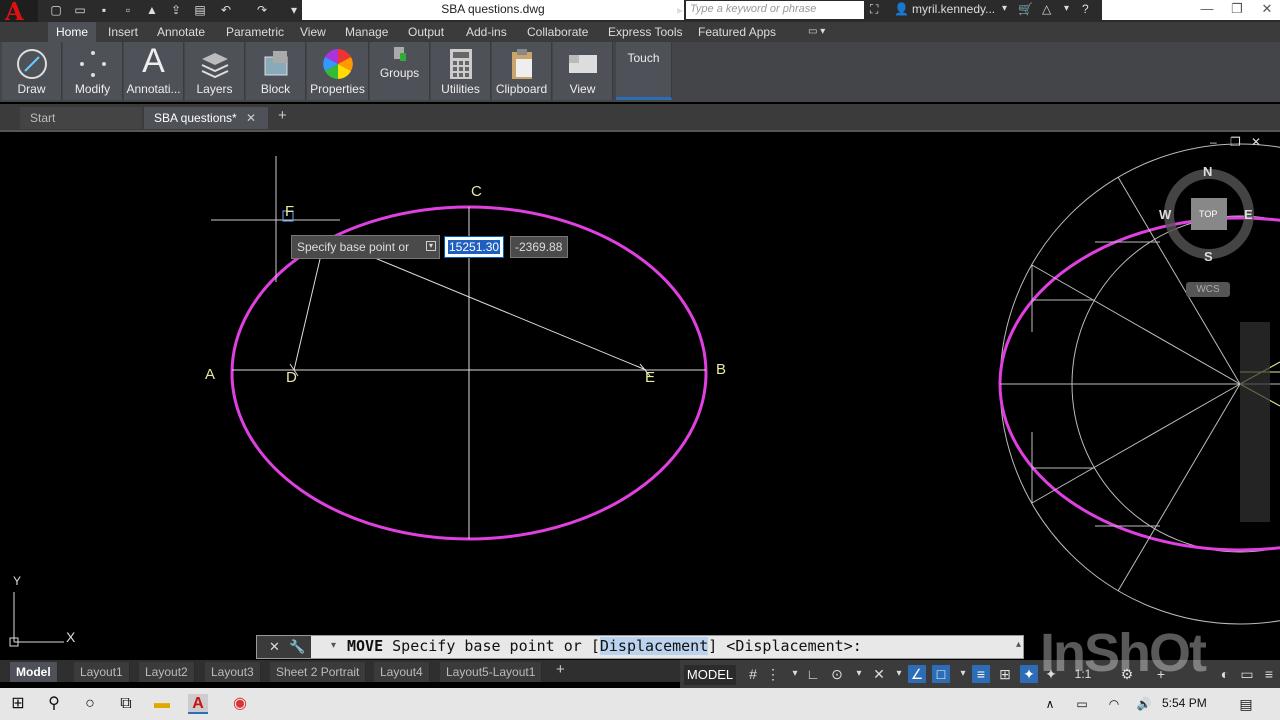 This screenshot has width=1280, height=720. What do you see at coordinates (899, 674) in the screenshot?
I see `isodraft-dropdown-icon: ▾` at bounding box center [899, 674].